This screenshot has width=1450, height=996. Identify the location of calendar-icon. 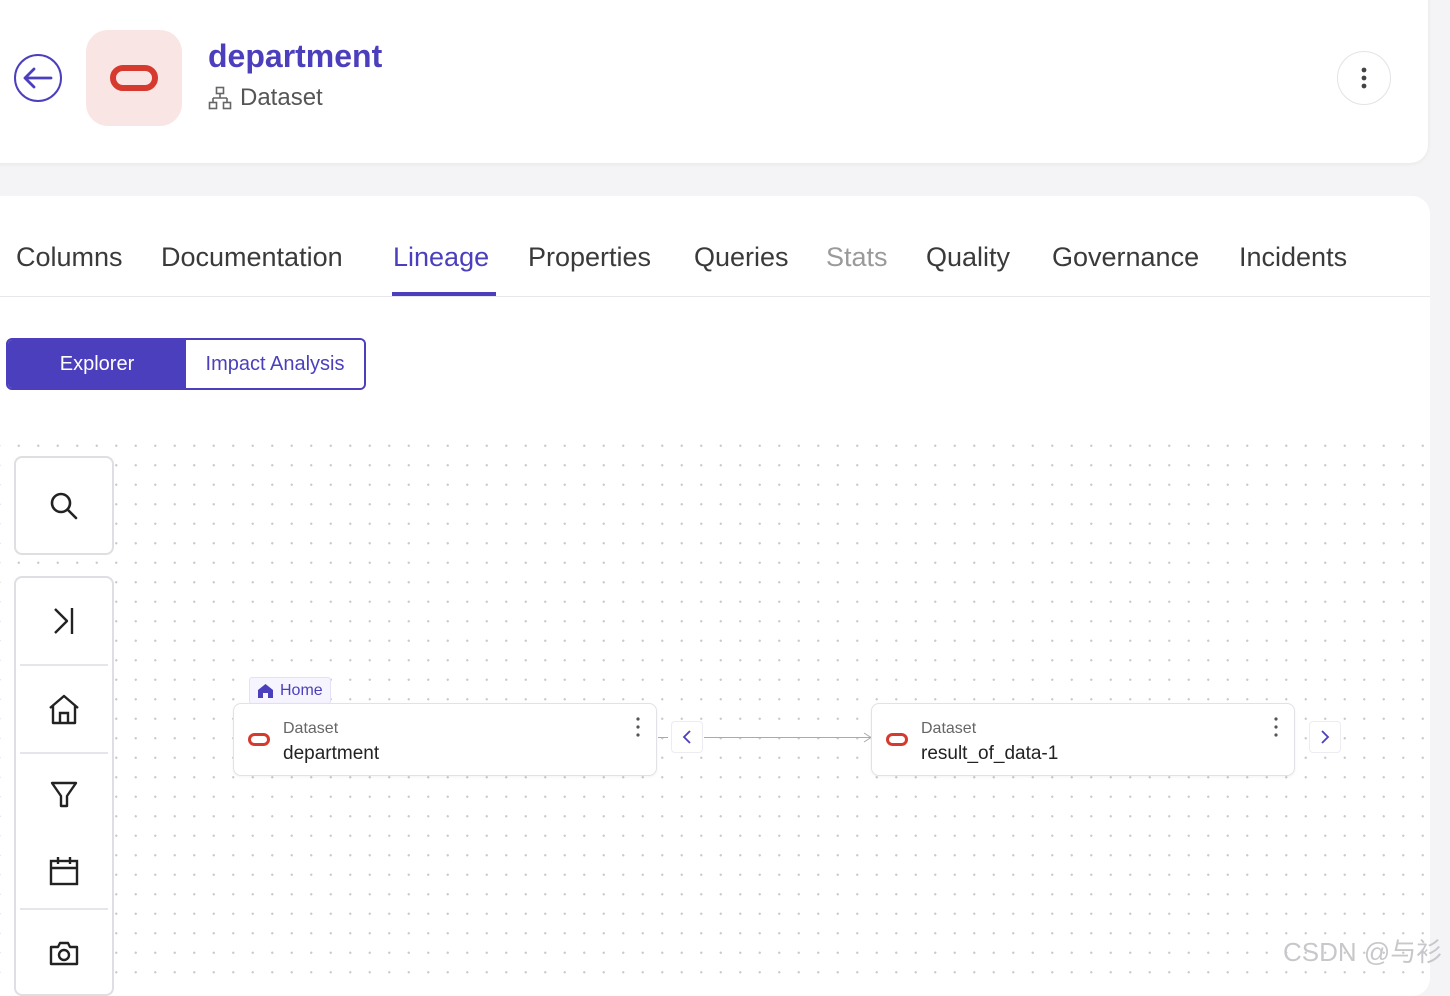
(64, 871).